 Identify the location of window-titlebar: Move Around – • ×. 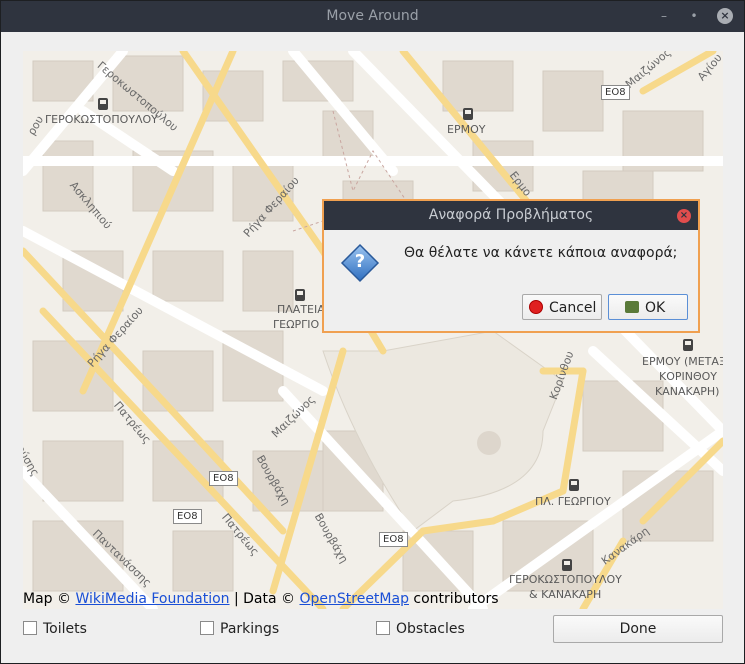
(372, 16).